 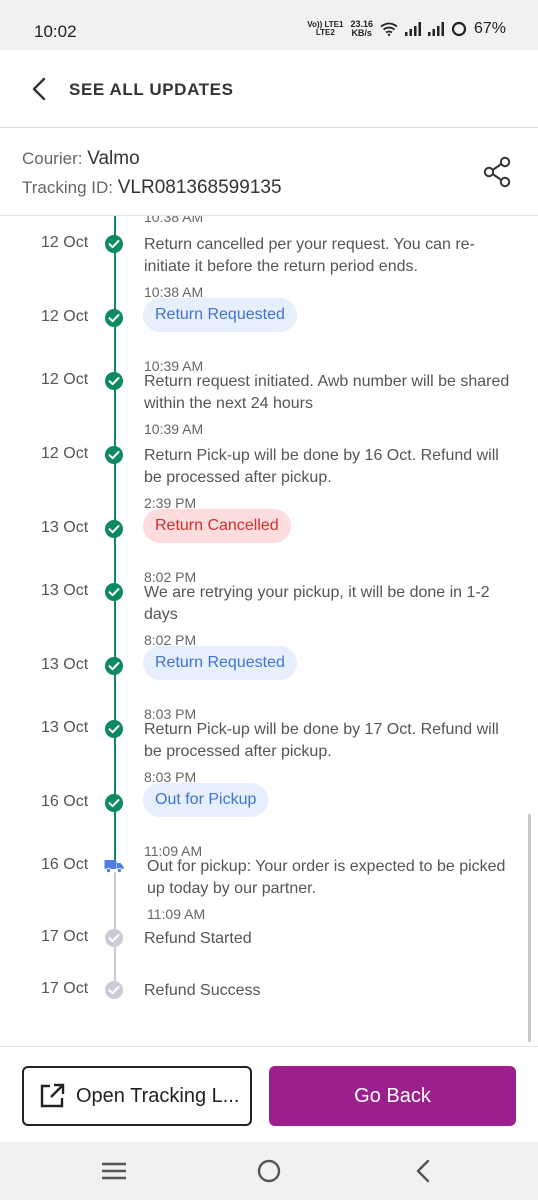 What do you see at coordinates (199, 187) in the screenshot?
I see `tracking-id: VLR081368599135` at bounding box center [199, 187].